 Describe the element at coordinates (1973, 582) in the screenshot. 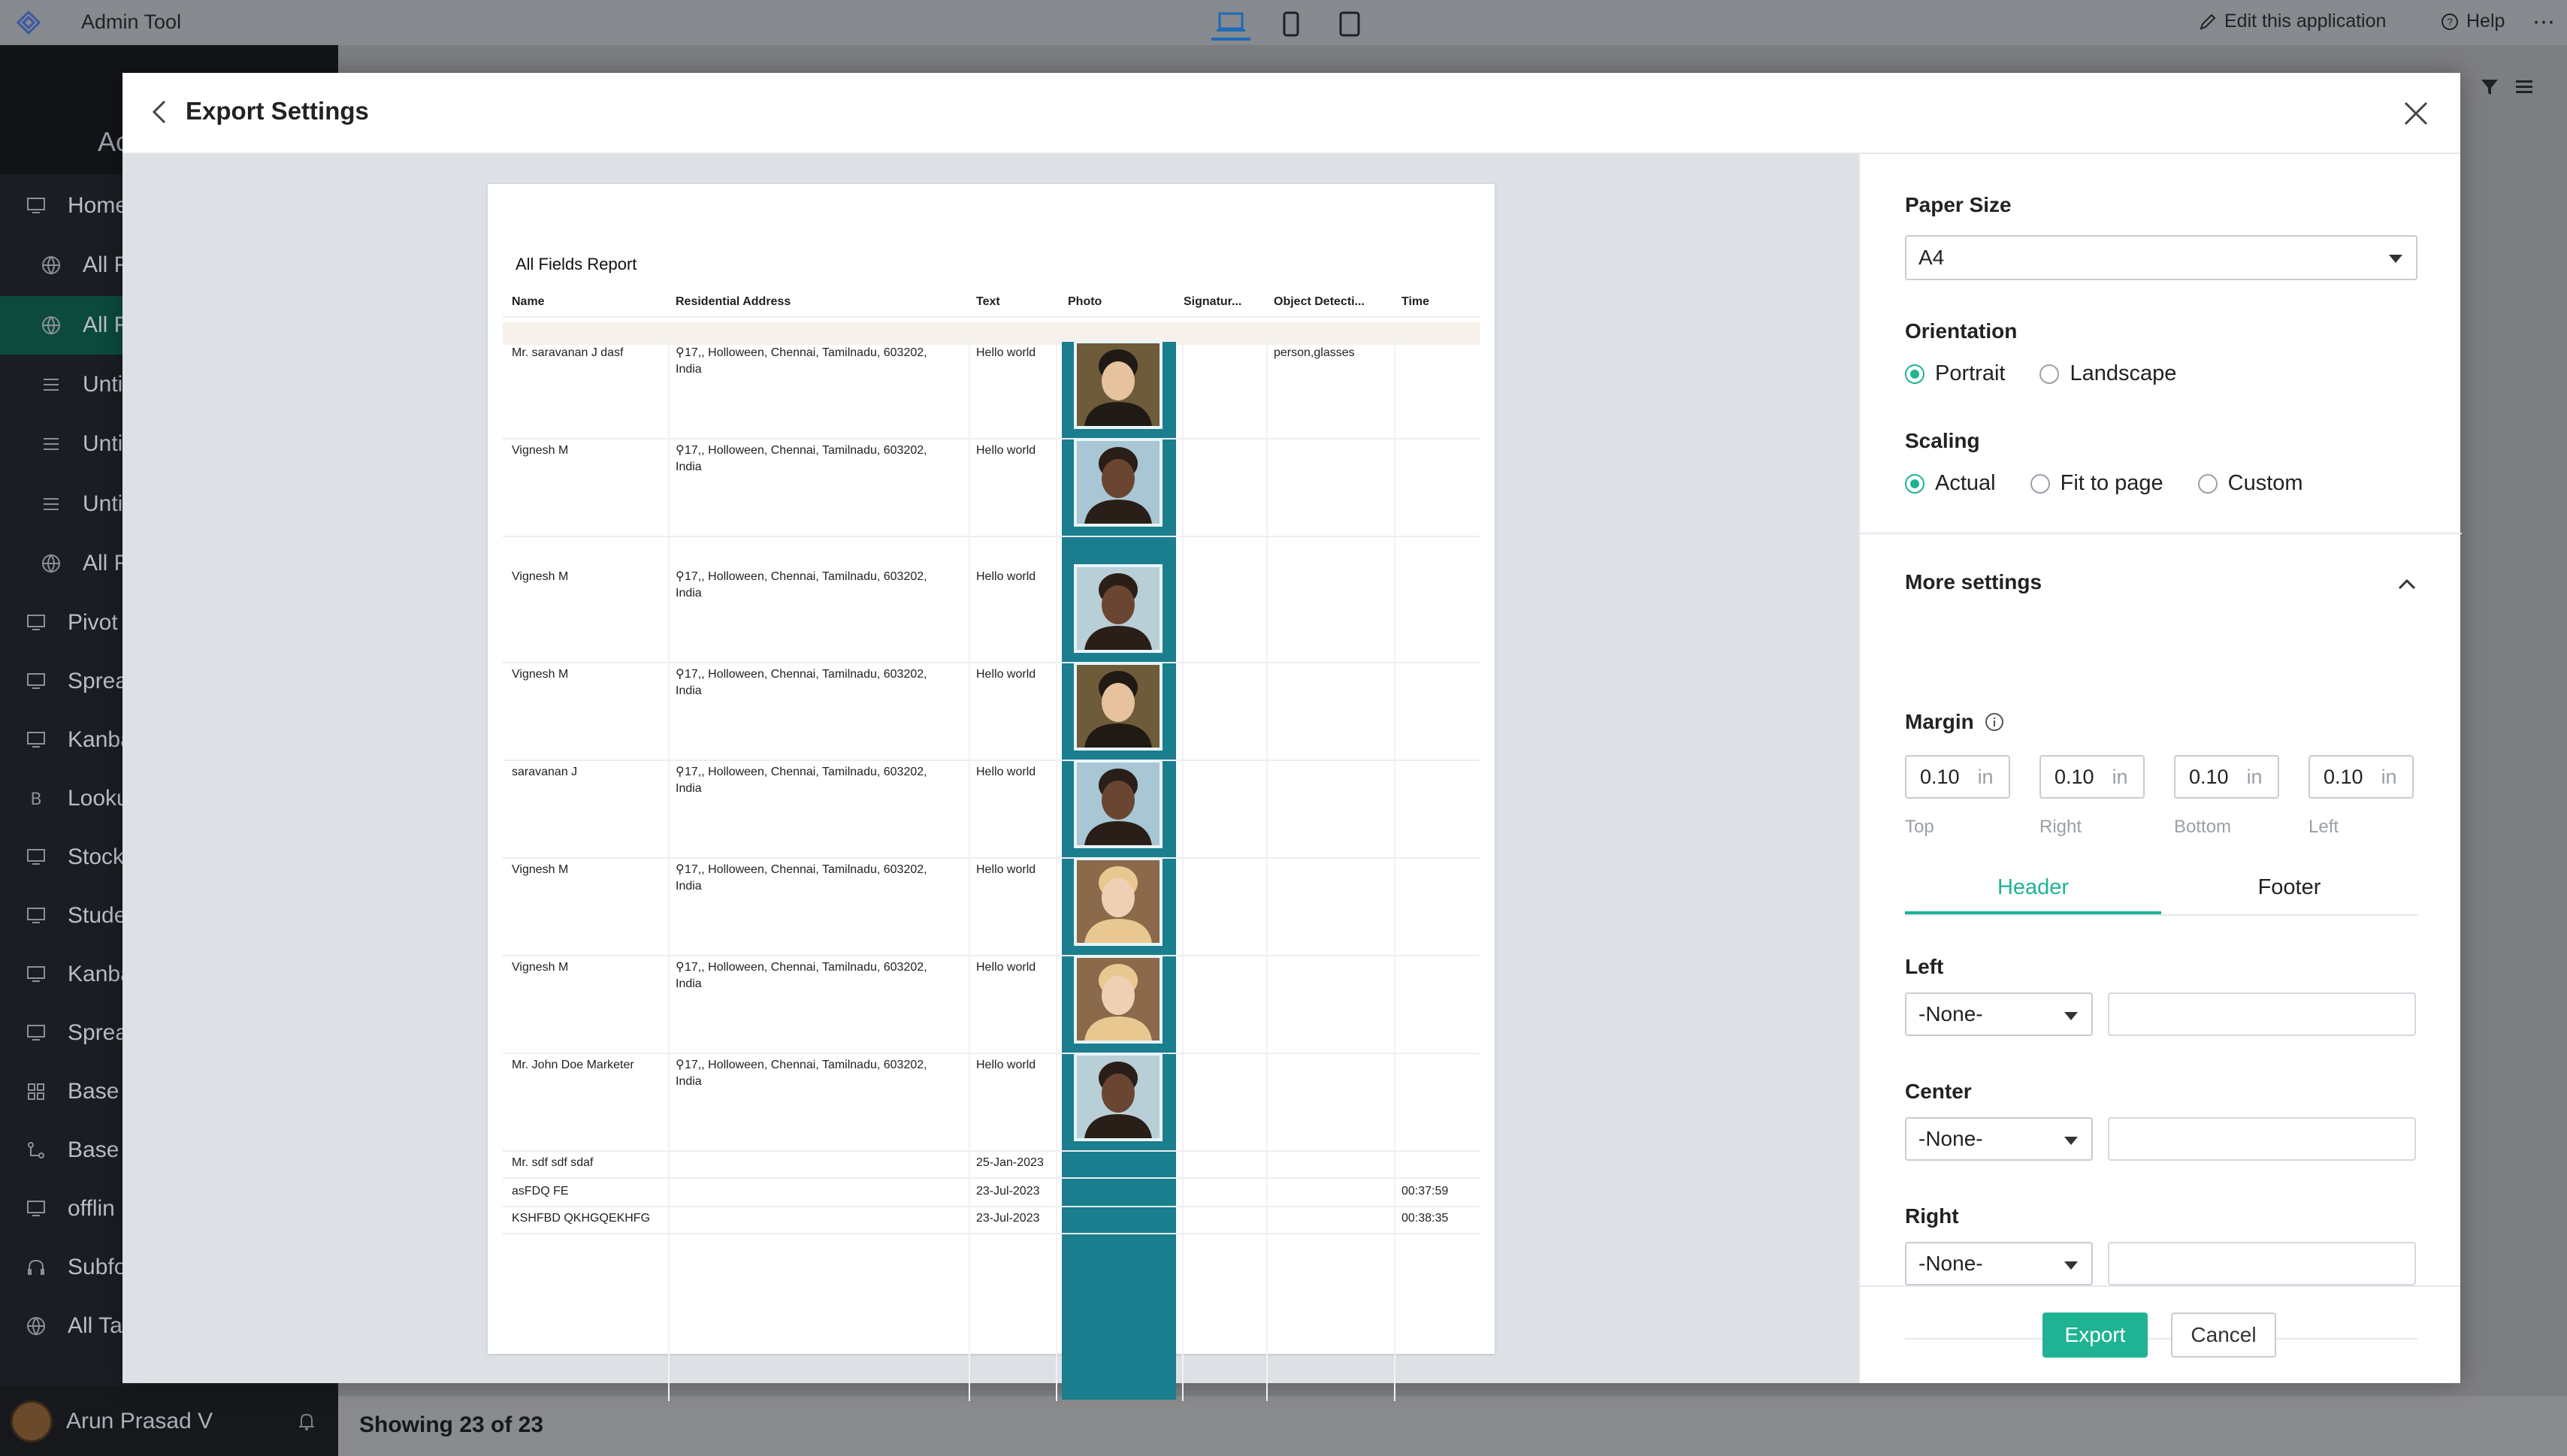

I see `more-settings-label: More settings` at that location.